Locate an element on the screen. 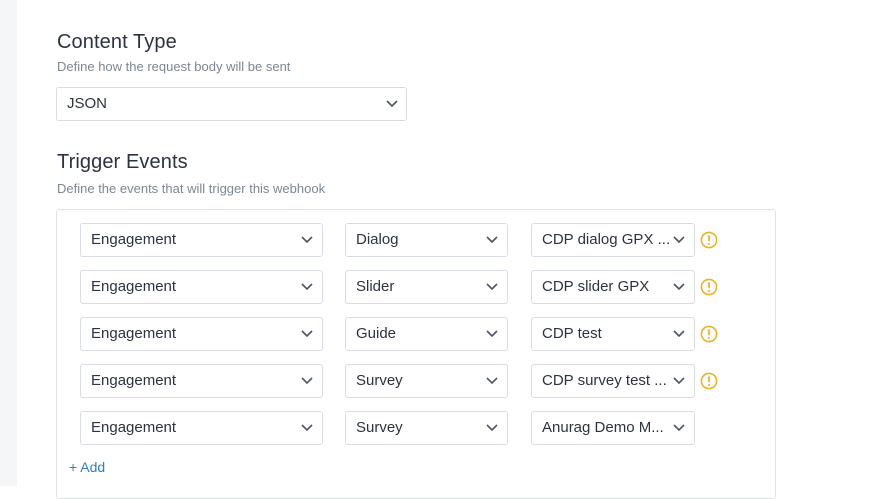  event-type-value: Guide is located at coordinates (376, 333).